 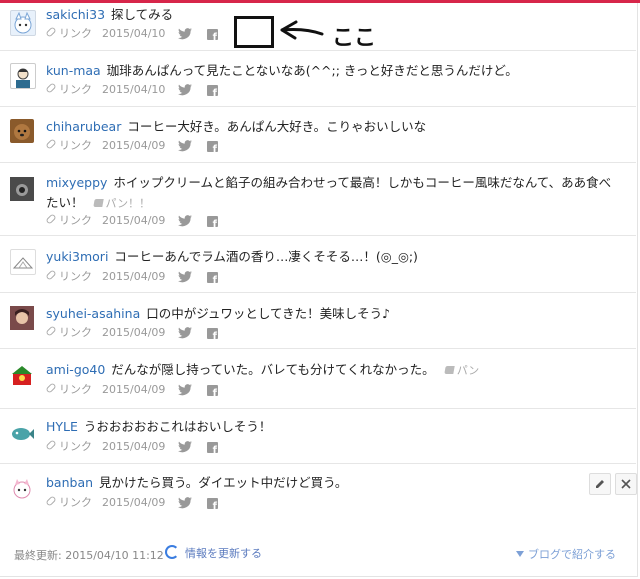 I want to click on comment-item: HYLE うおおおおおこれはおいしそう！ リンク 2015/04/09, so click(x=318, y=436).